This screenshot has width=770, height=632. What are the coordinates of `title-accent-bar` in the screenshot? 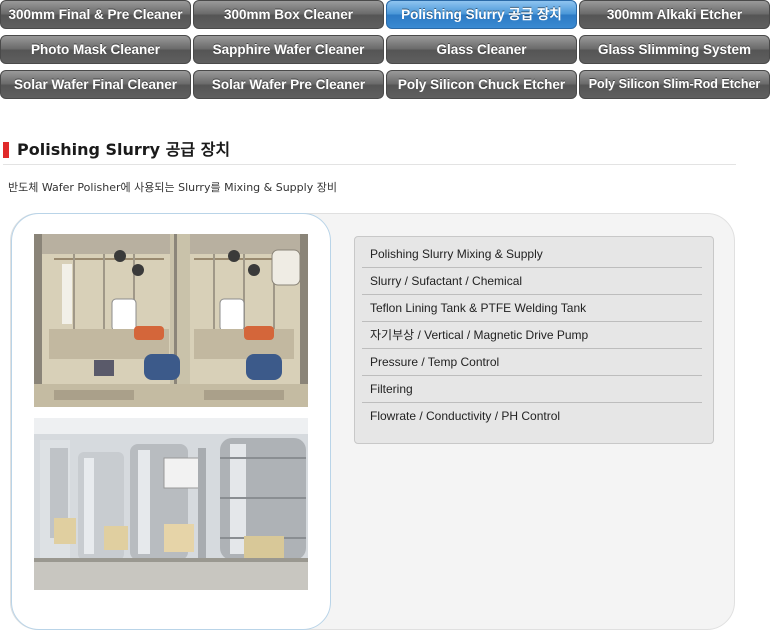 It's located at (6, 150).